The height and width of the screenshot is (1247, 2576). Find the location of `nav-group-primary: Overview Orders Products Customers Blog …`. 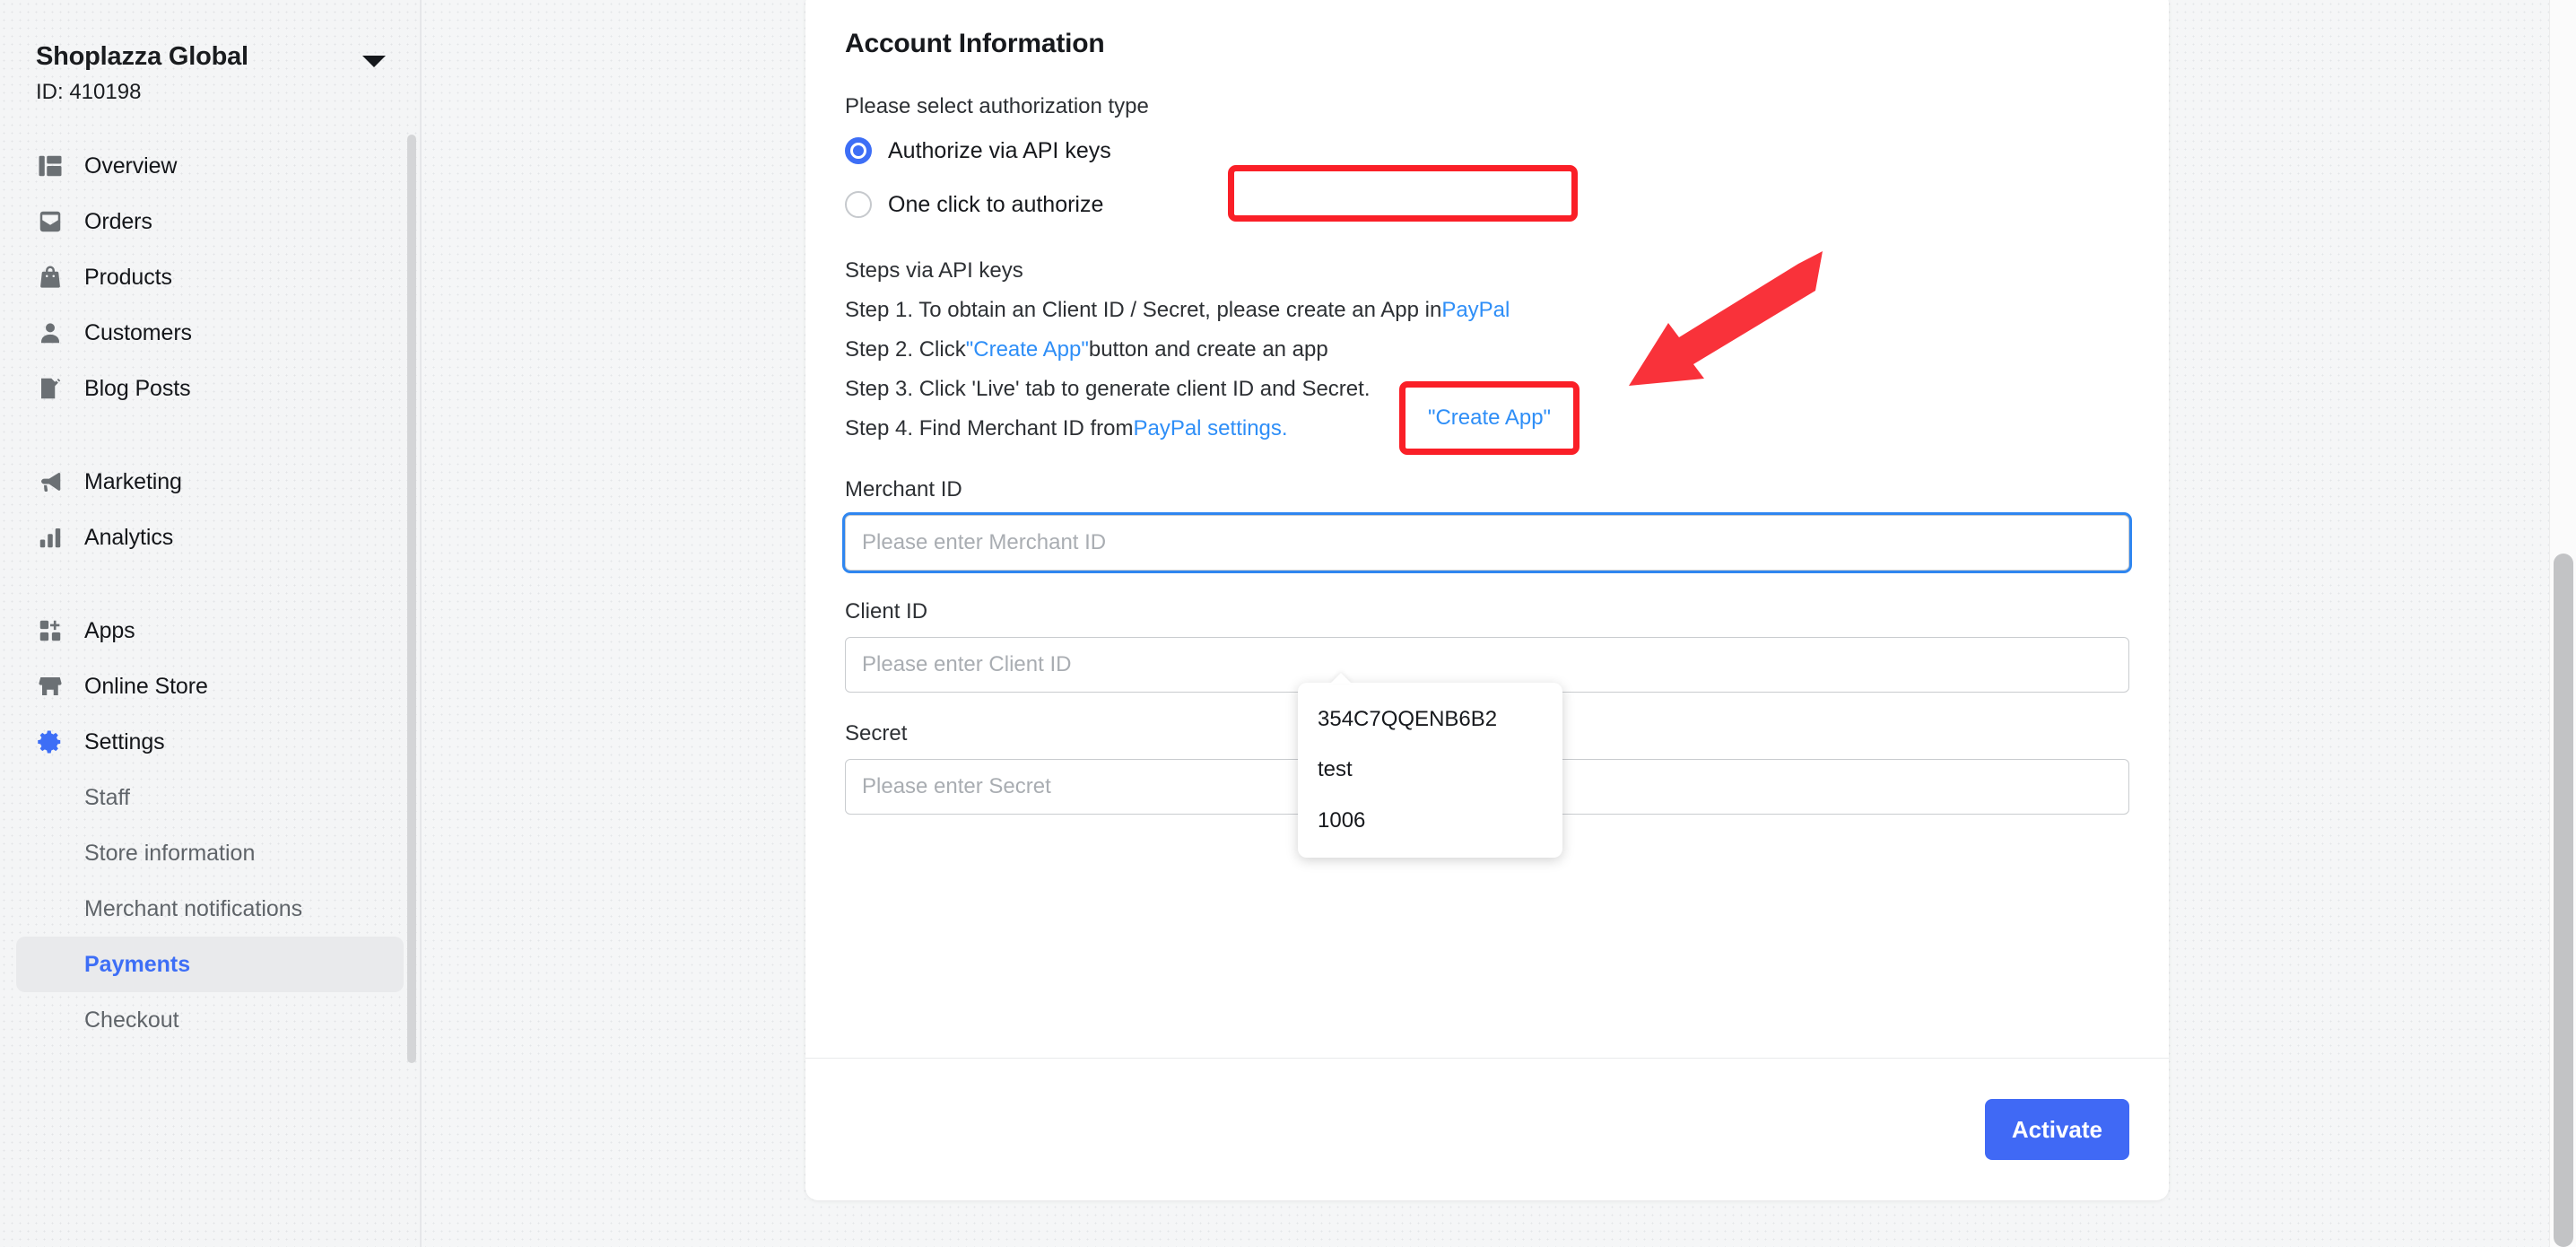

nav-group-primary: Overview Orders Products Customers Blog … is located at coordinates (210, 277).